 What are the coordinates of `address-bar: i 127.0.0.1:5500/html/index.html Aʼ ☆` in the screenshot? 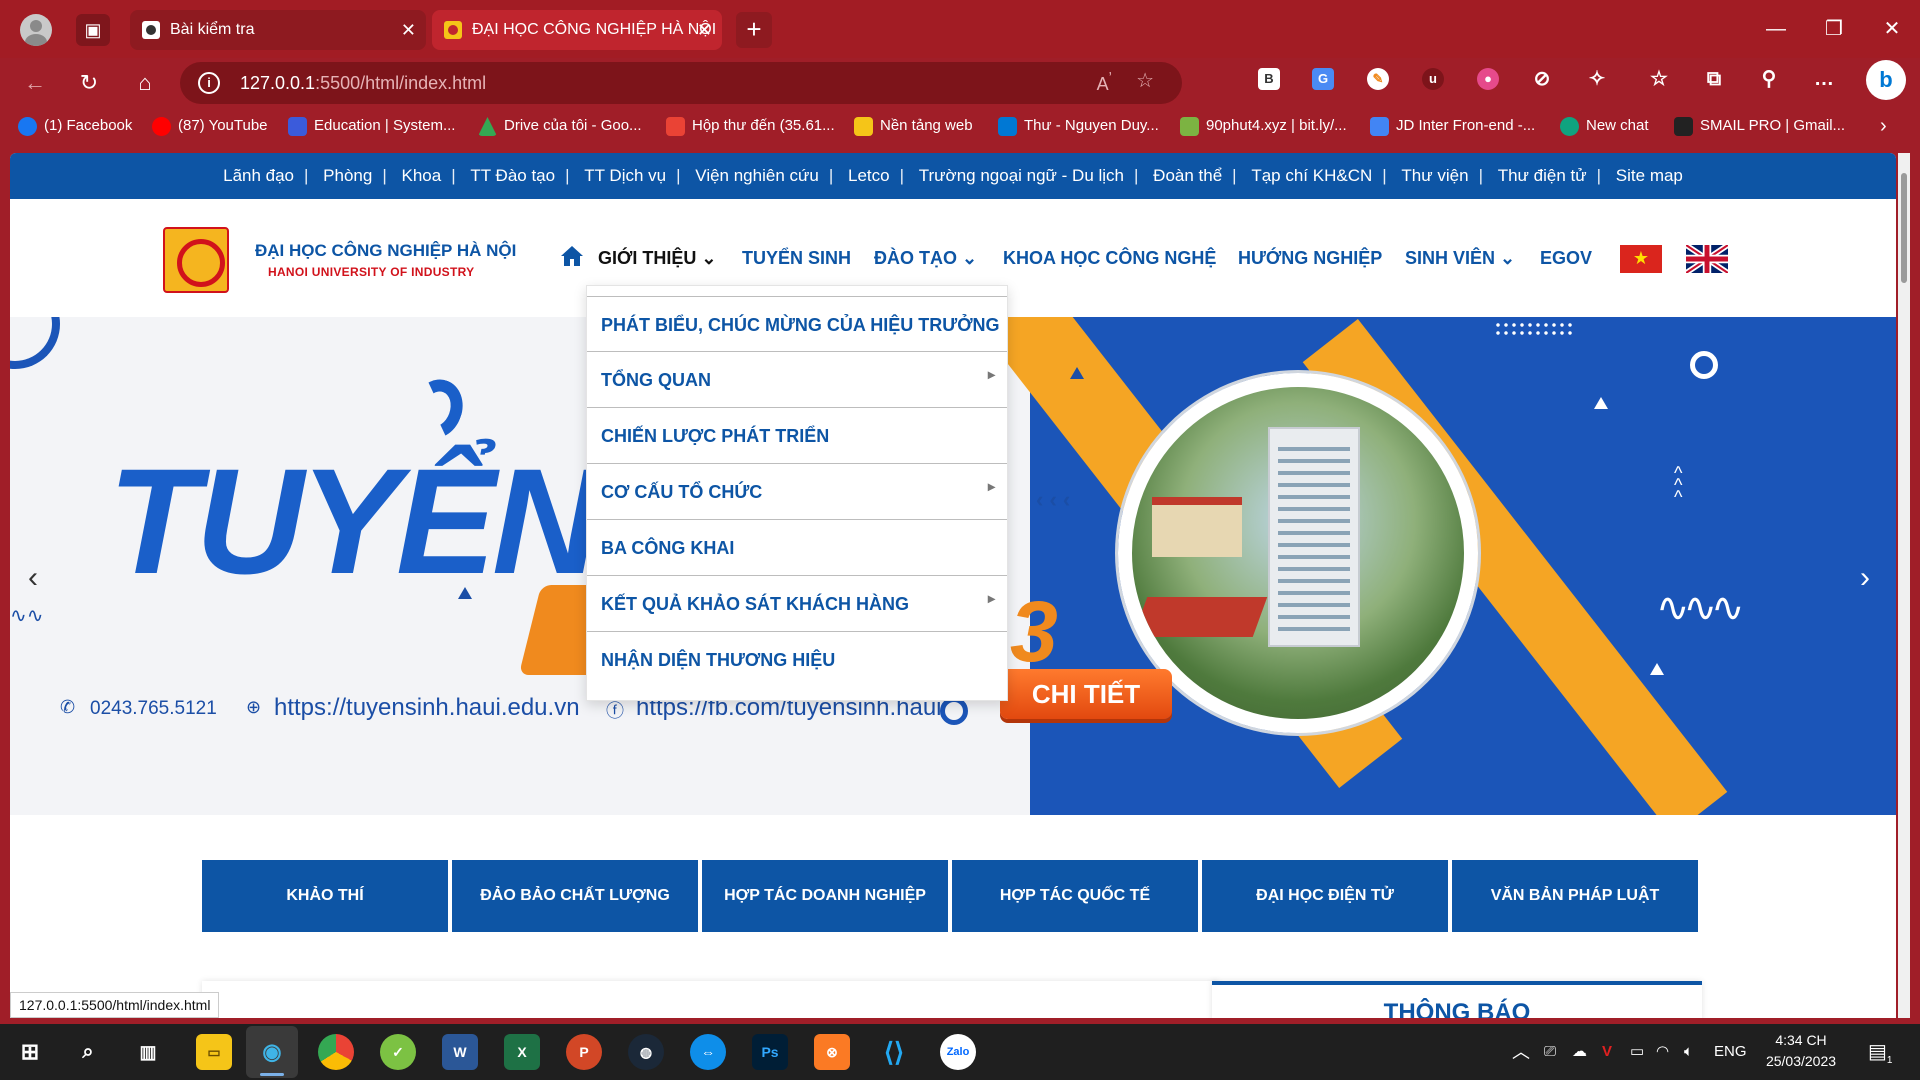 It's located at (681, 83).